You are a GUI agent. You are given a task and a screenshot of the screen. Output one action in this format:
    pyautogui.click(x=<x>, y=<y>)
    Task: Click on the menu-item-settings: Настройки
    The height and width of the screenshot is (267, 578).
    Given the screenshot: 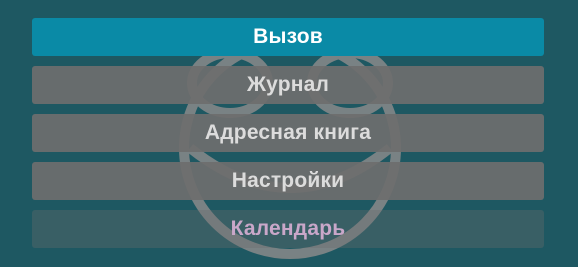 What is the action you would take?
    pyautogui.click(x=288, y=181)
    